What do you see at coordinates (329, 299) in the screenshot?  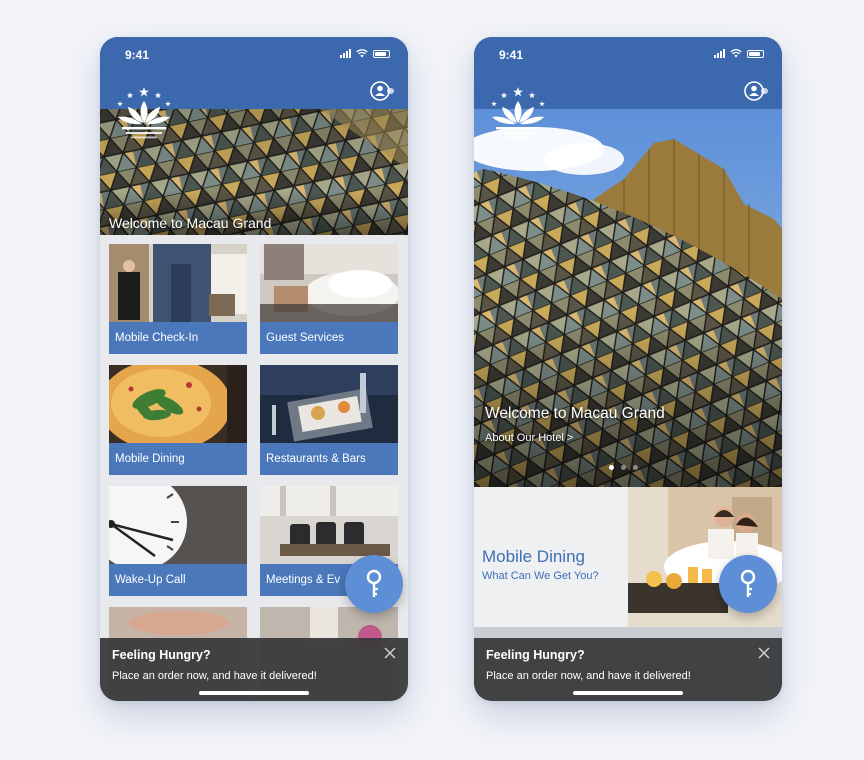 I see `tile-guest-services: Guest Services` at bounding box center [329, 299].